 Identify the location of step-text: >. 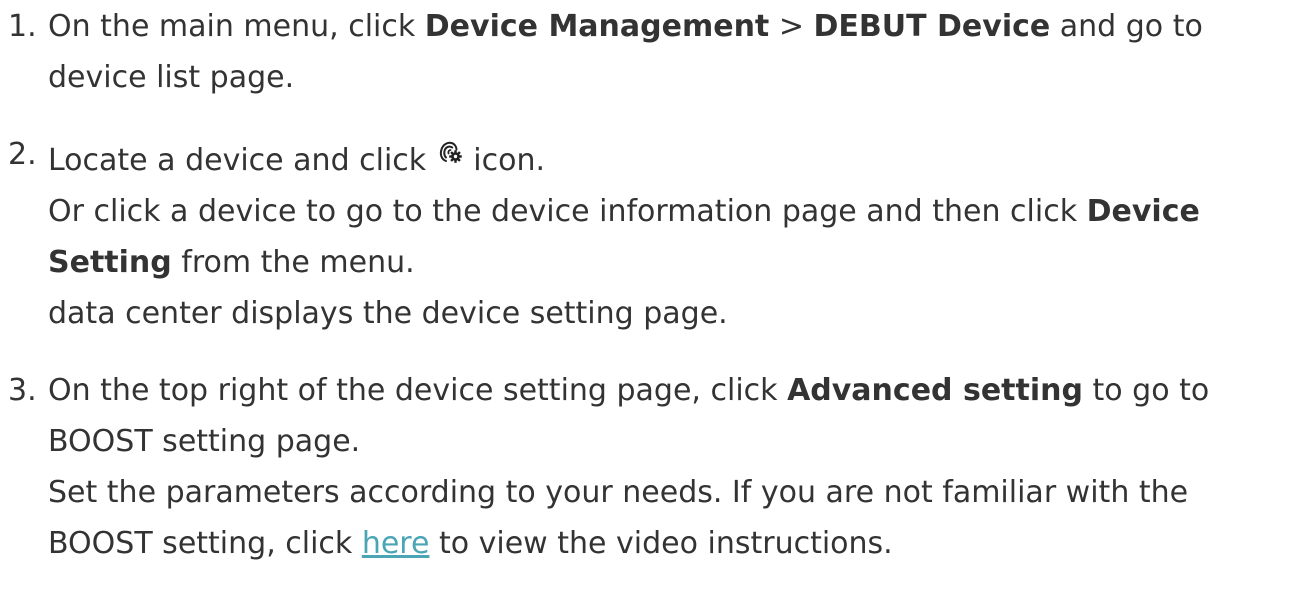
(791, 26).